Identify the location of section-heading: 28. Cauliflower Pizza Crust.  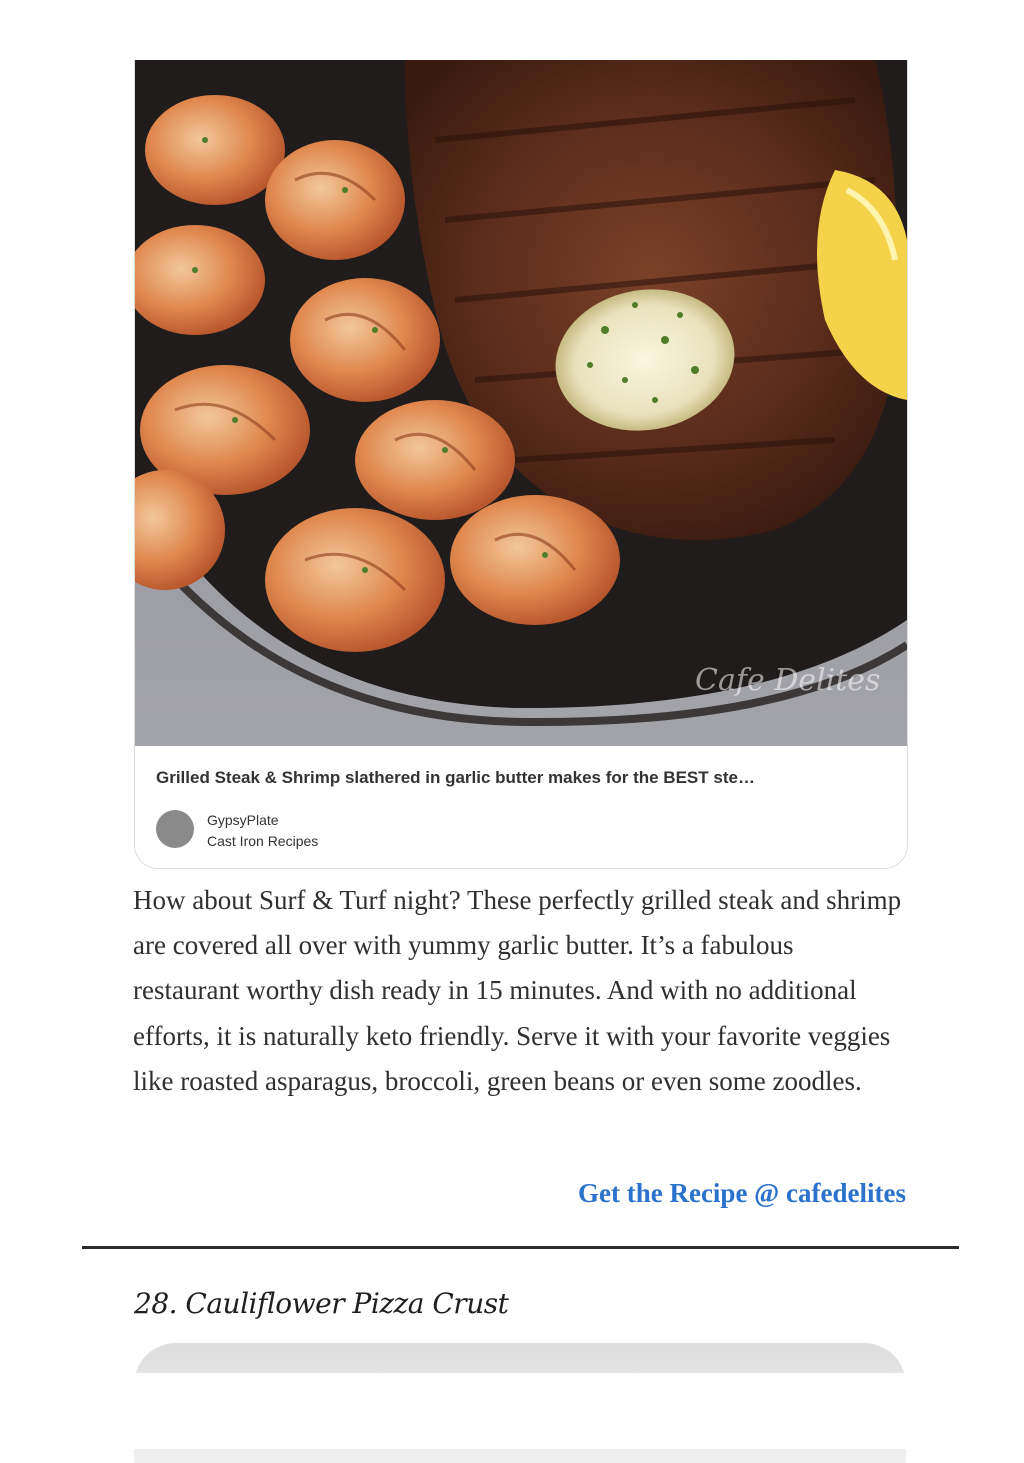
(321, 1303).